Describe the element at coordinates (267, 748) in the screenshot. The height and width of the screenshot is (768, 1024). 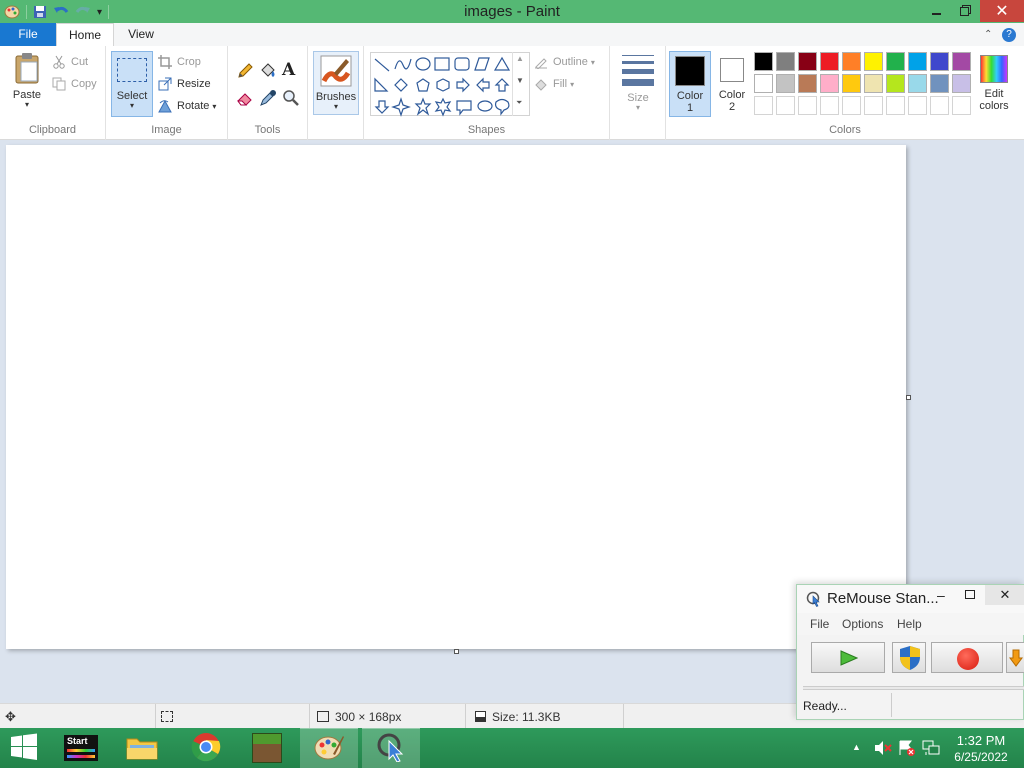
I see `taskbar-minecraft` at that location.